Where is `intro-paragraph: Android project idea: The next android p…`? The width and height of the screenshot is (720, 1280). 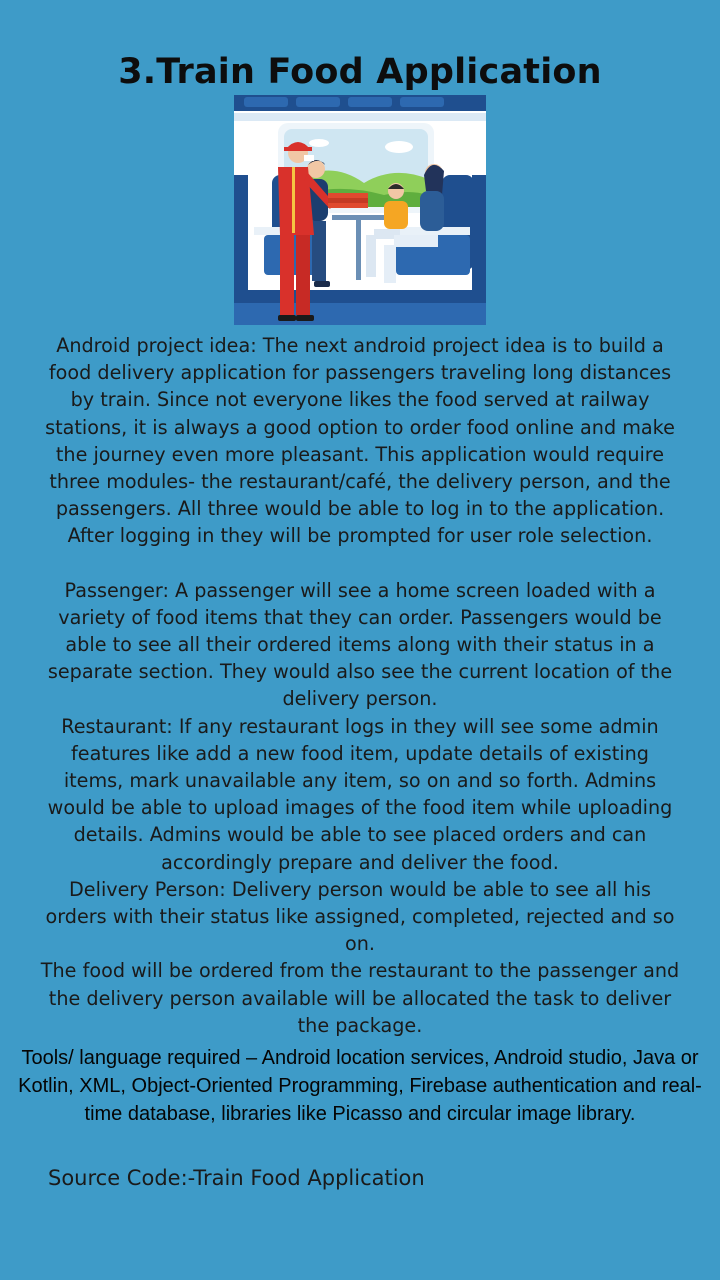 intro-paragraph: Android project idea: The next android p… is located at coordinates (360, 441).